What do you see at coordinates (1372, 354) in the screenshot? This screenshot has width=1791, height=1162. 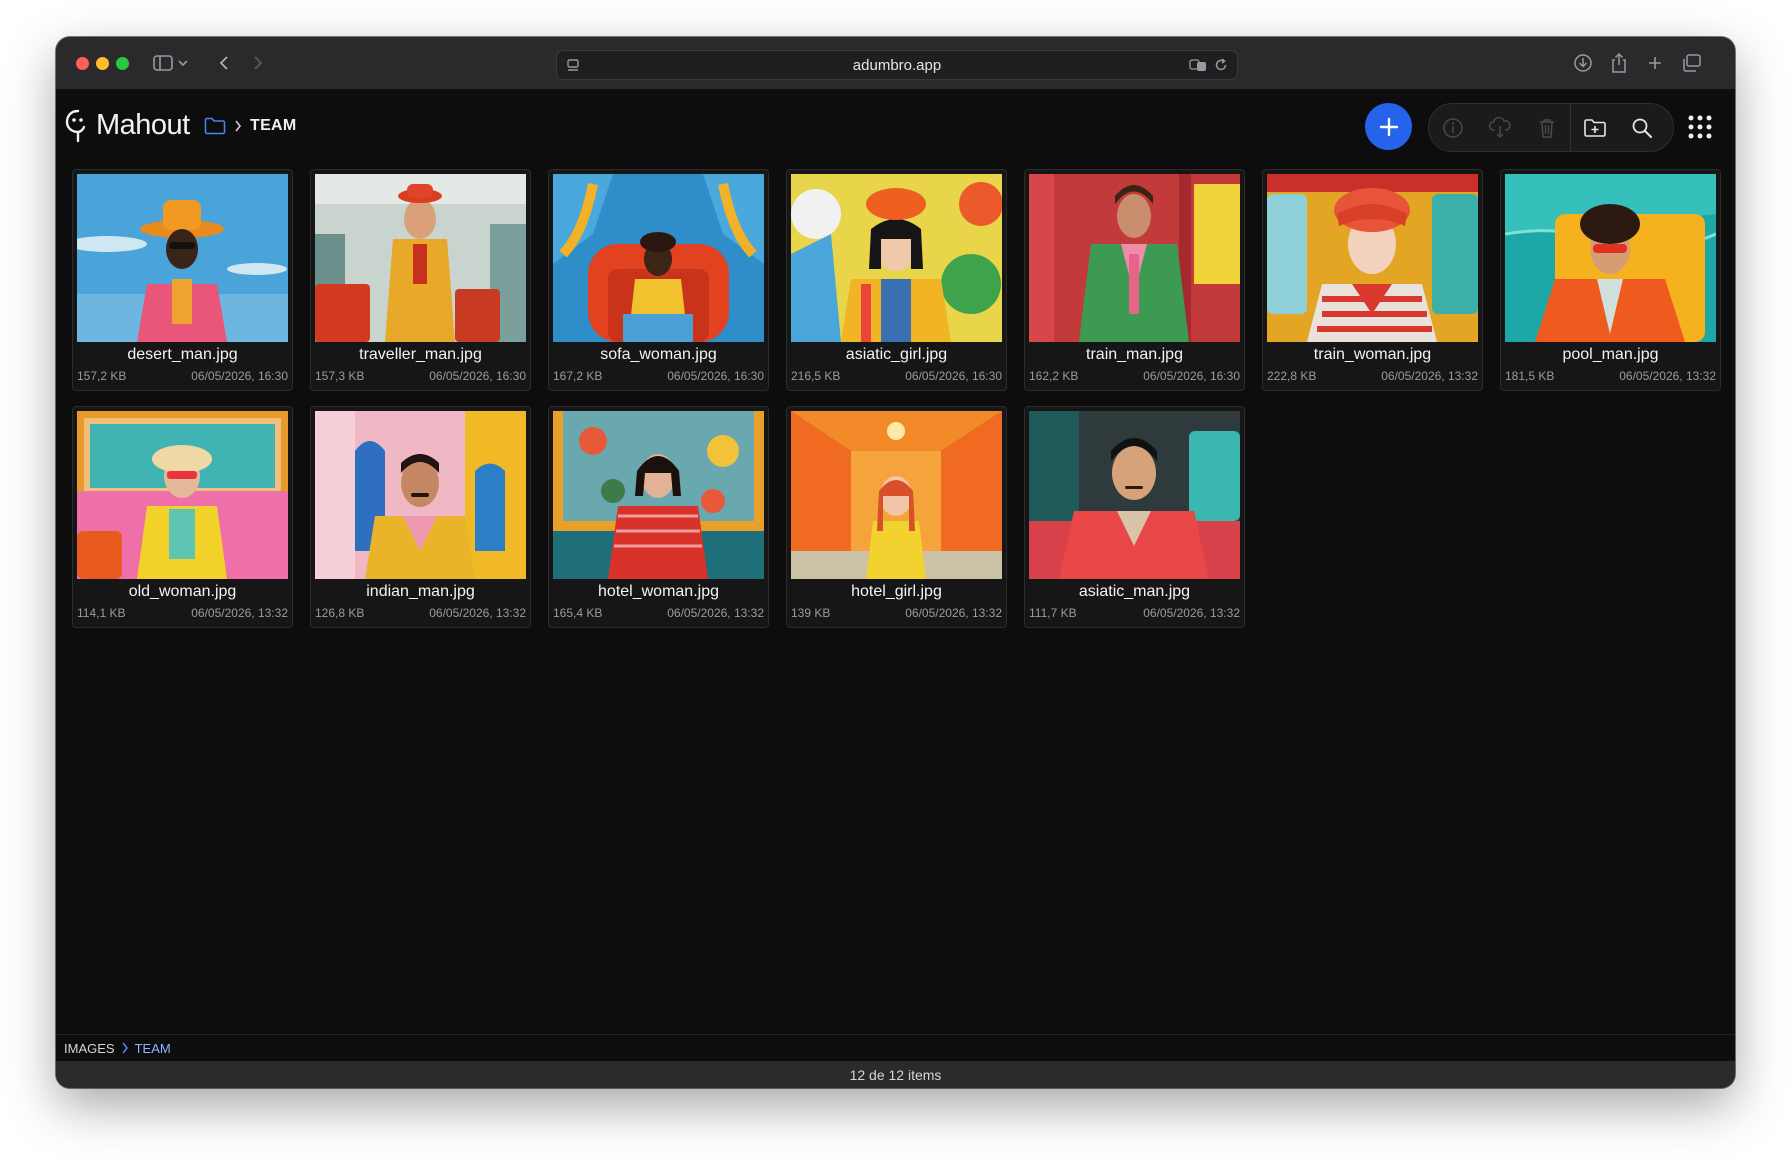 I see `file-name: train_woman.jpg` at bounding box center [1372, 354].